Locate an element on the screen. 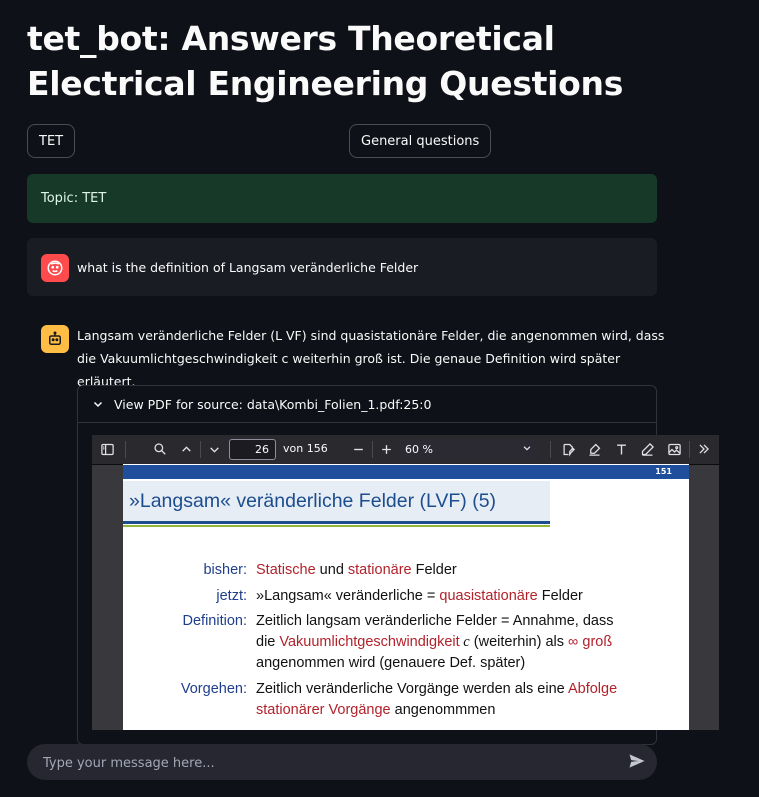 The image size is (759, 797). zoom-out-icon is located at coordinates (358, 449).